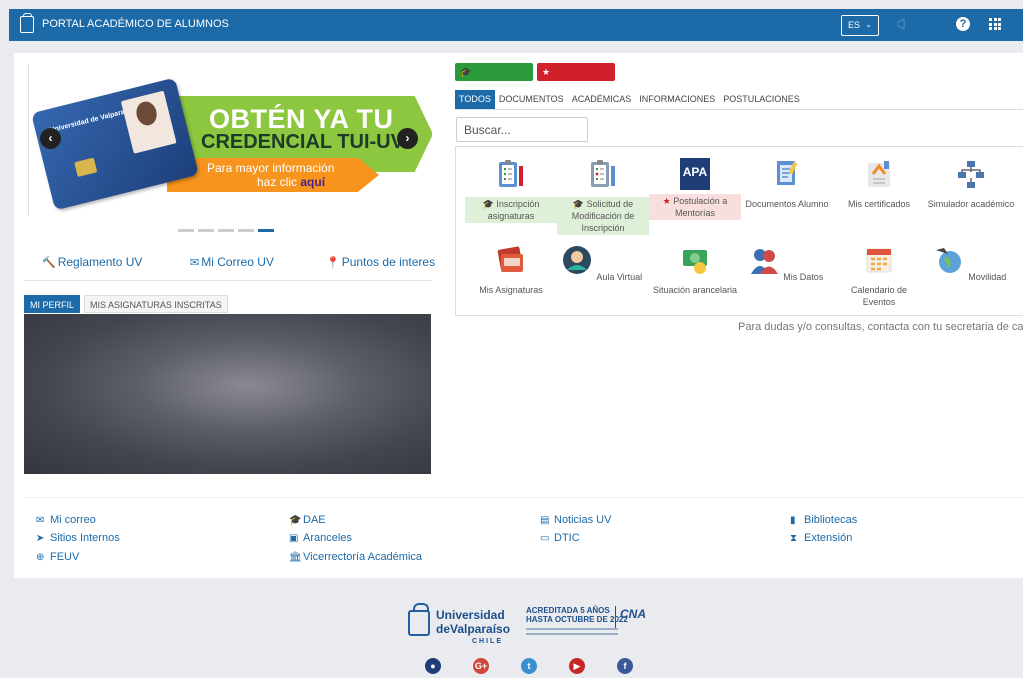  Describe the element at coordinates (695, 174) in the screenshot. I see `apa-badge-icon: APA` at that location.